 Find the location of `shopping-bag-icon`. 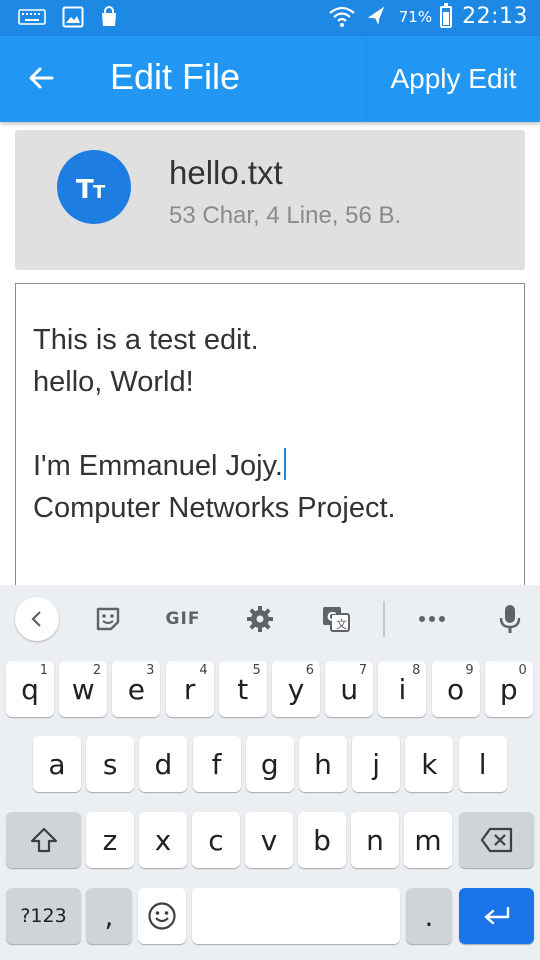

shopping-bag-icon is located at coordinates (109, 16).